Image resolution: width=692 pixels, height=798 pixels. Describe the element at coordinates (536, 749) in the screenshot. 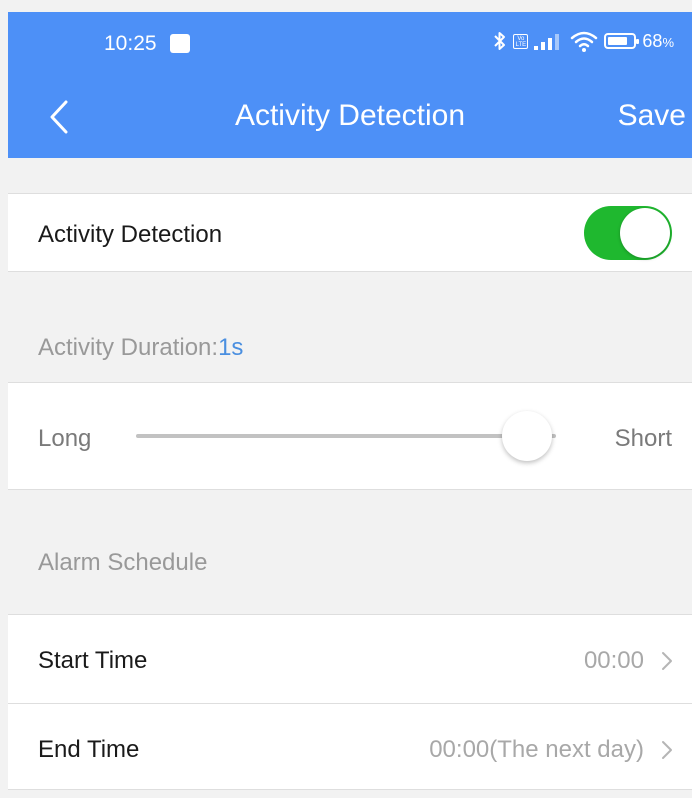

I see `end-time-value: 00:00(The next day)` at that location.